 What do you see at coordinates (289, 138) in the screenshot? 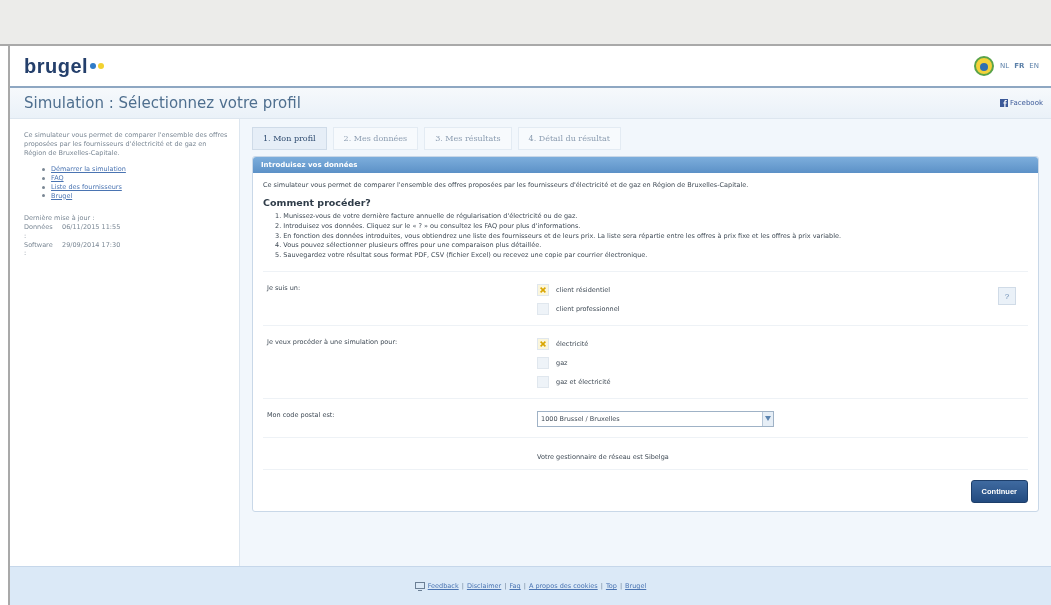
I see `step-tab: 1. Mon profil` at bounding box center [289, 138].